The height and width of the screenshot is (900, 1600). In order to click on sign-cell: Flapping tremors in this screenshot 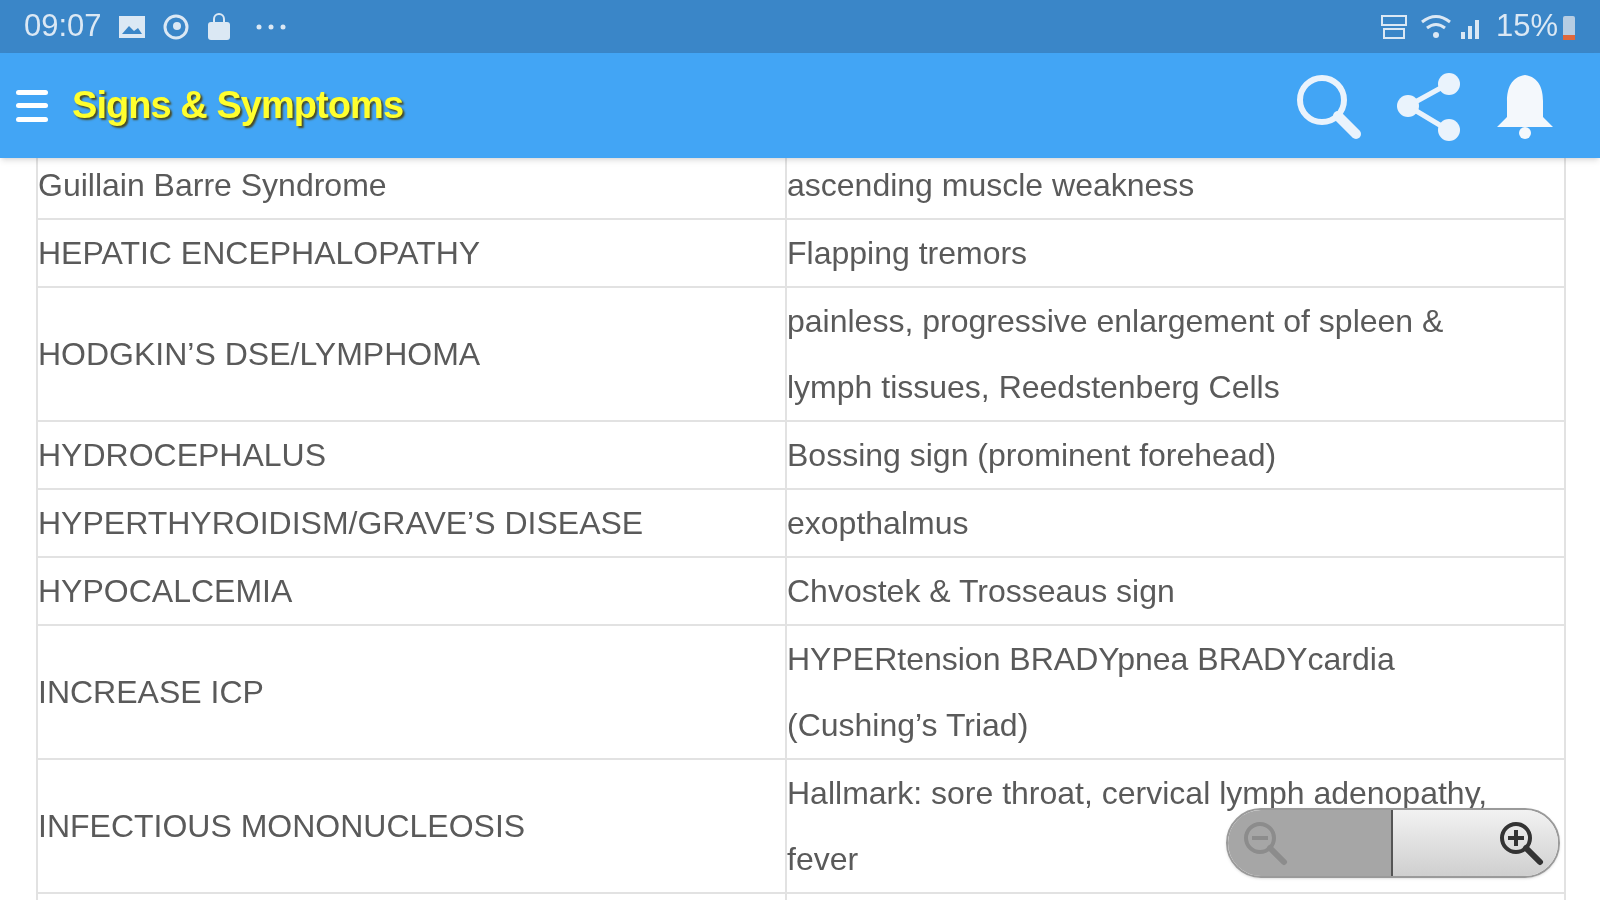, I will do `click(1175, 253)`.